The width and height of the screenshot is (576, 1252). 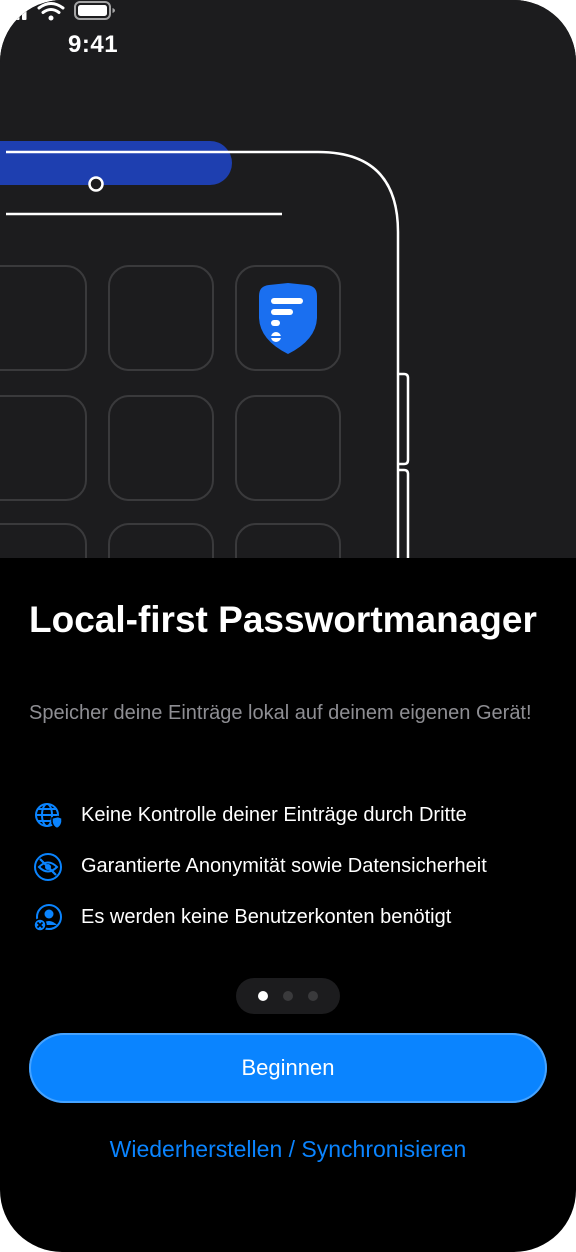 What do you see at coordinates (49, 816) in the screenshot?
I see `globe-shield-icon` at bounding box center [49, 816].